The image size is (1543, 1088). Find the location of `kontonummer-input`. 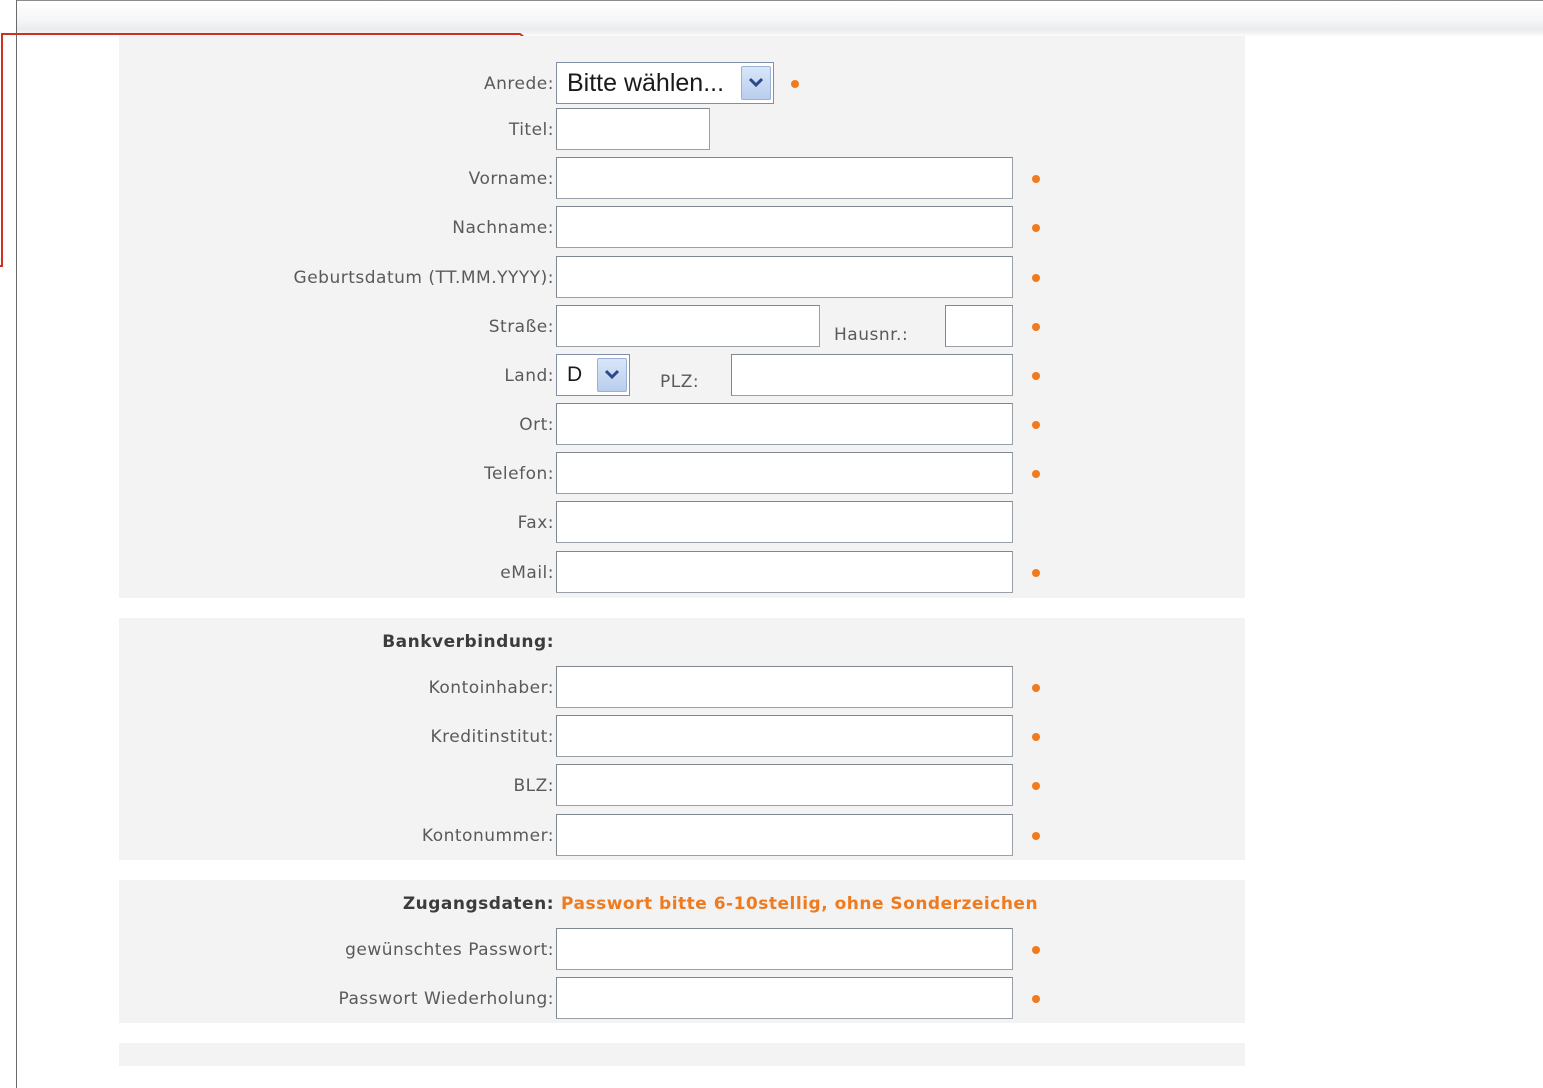

kontonummer-input is located at coordinates (784, 835).